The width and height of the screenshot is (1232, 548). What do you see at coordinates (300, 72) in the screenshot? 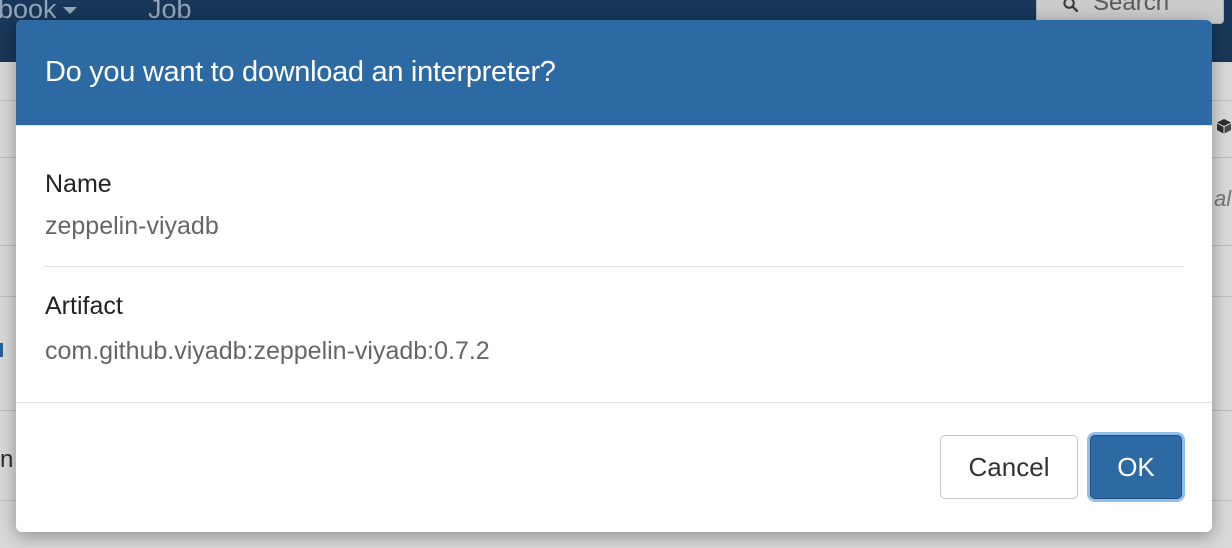
I see `dialog-title: Do you want to download an interpreter?` at bounding box center [300, 72].